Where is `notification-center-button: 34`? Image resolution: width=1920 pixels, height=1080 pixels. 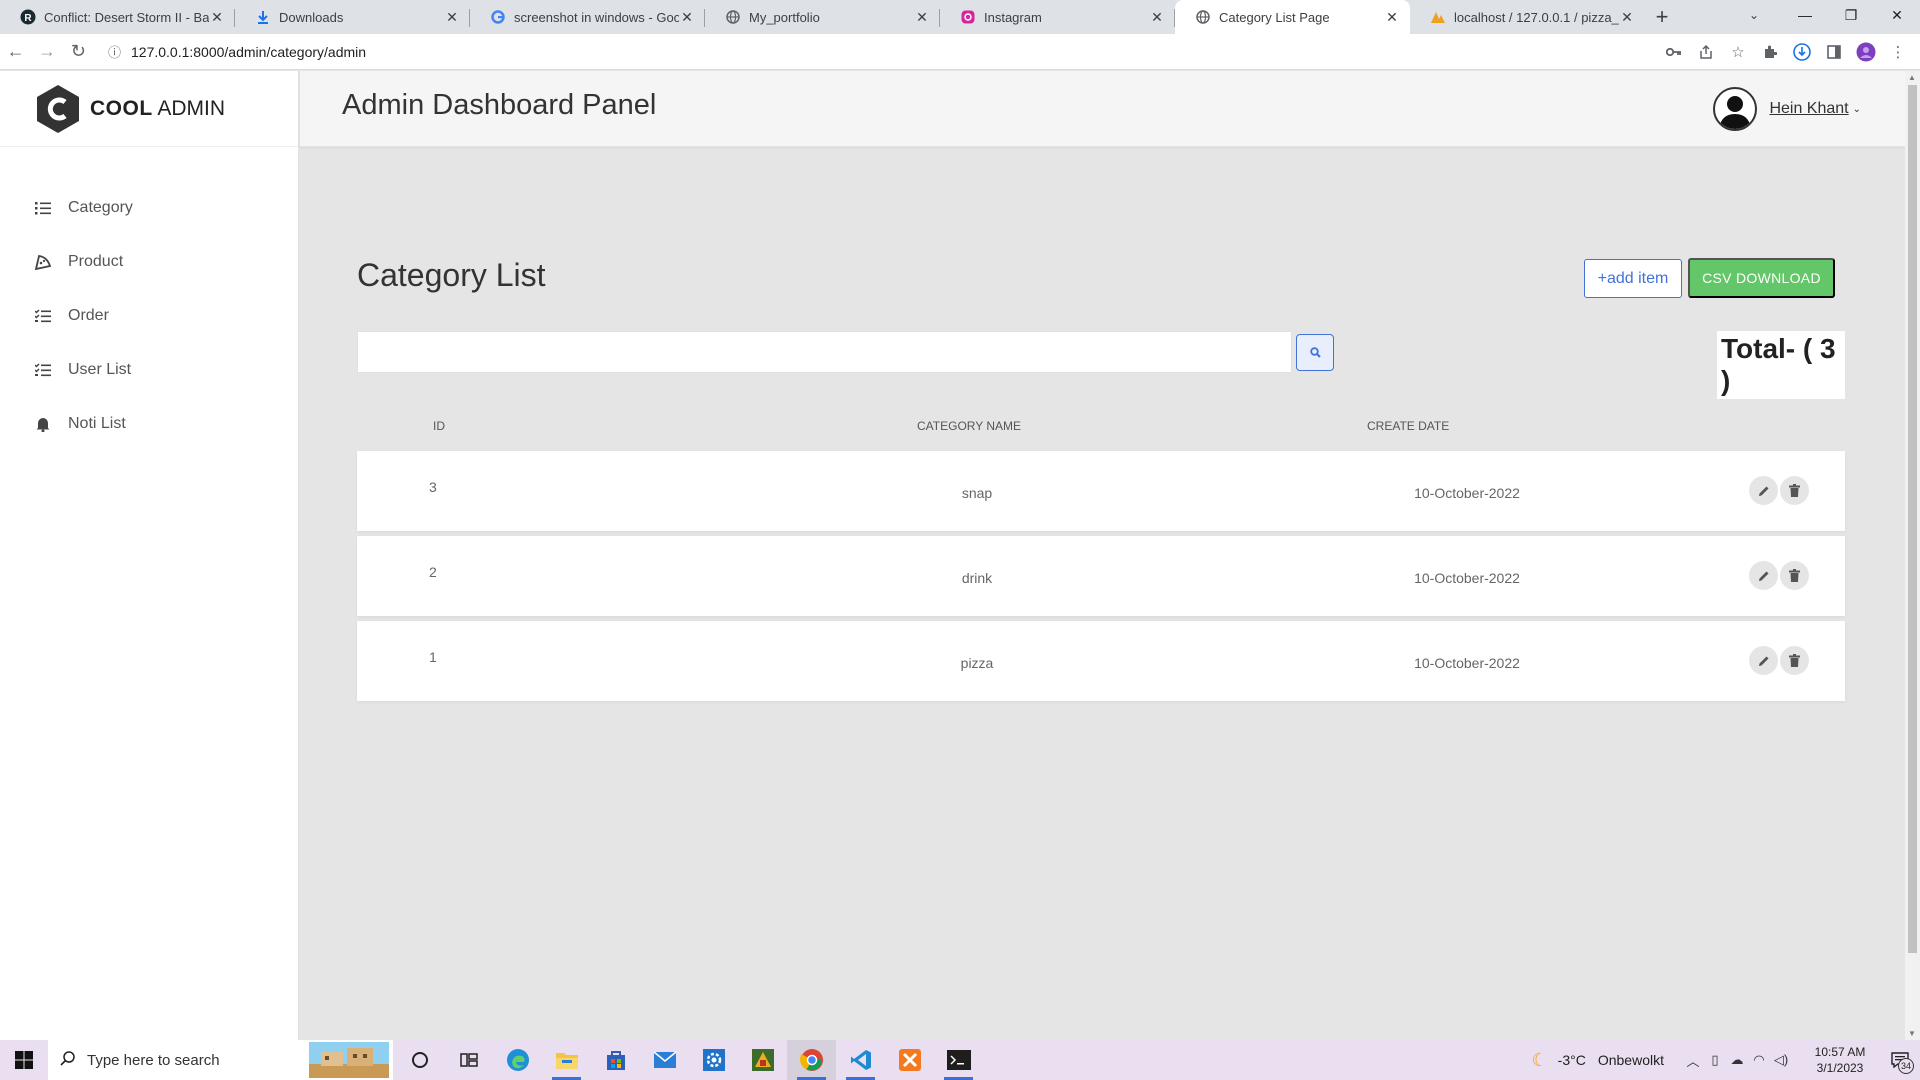
notification-center-button: 34 is located at coordinates (1900, 1060).